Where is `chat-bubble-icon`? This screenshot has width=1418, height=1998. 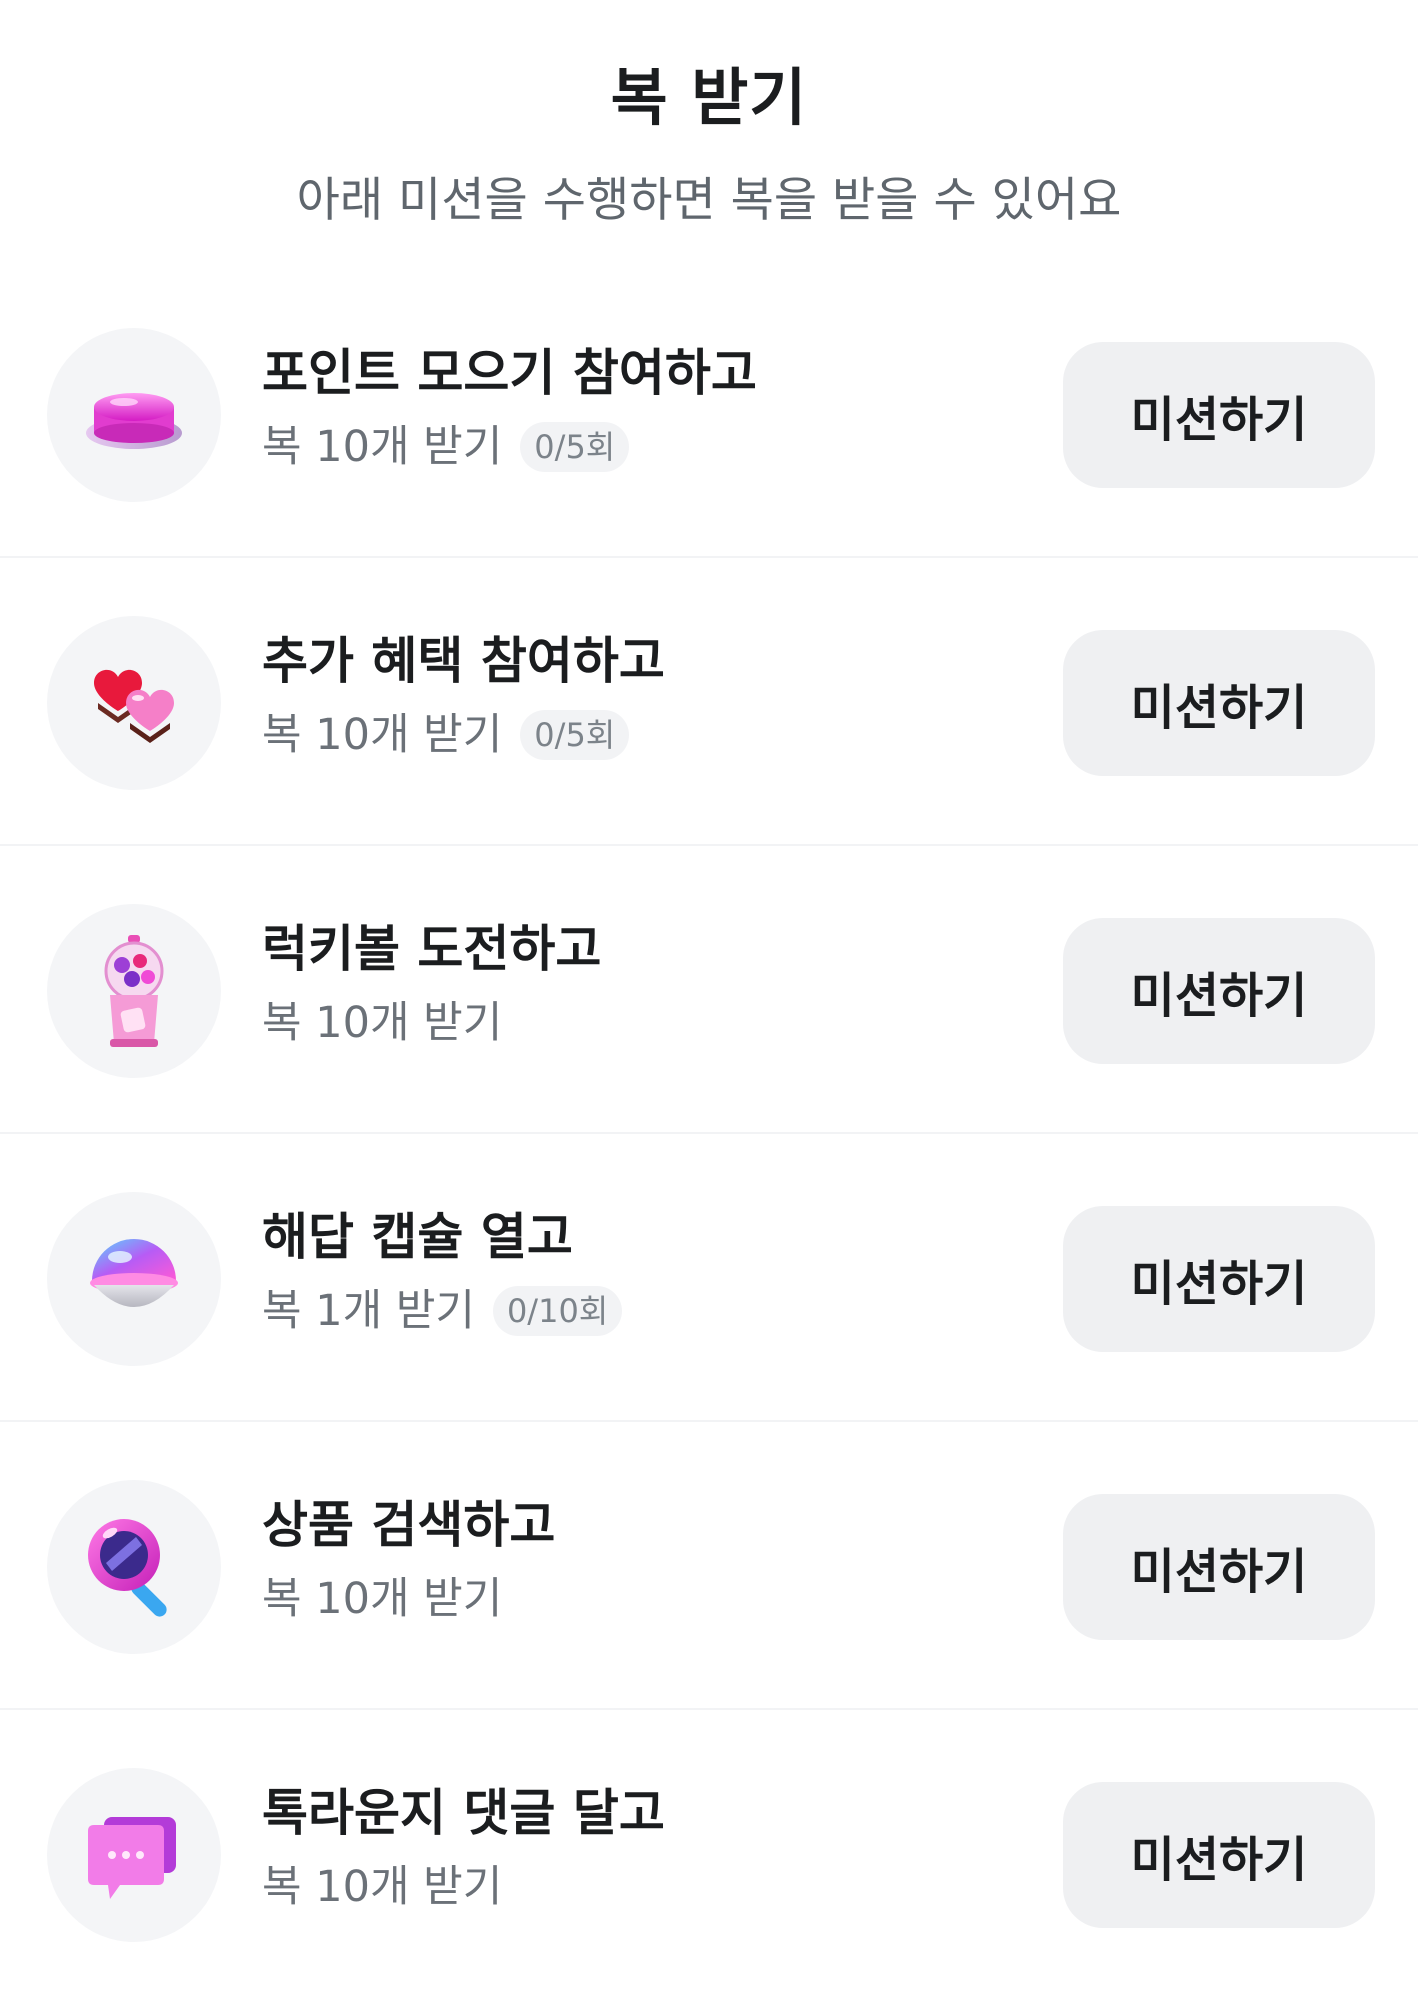 chat-bubble-icon is located at coordinates (134, 1855).